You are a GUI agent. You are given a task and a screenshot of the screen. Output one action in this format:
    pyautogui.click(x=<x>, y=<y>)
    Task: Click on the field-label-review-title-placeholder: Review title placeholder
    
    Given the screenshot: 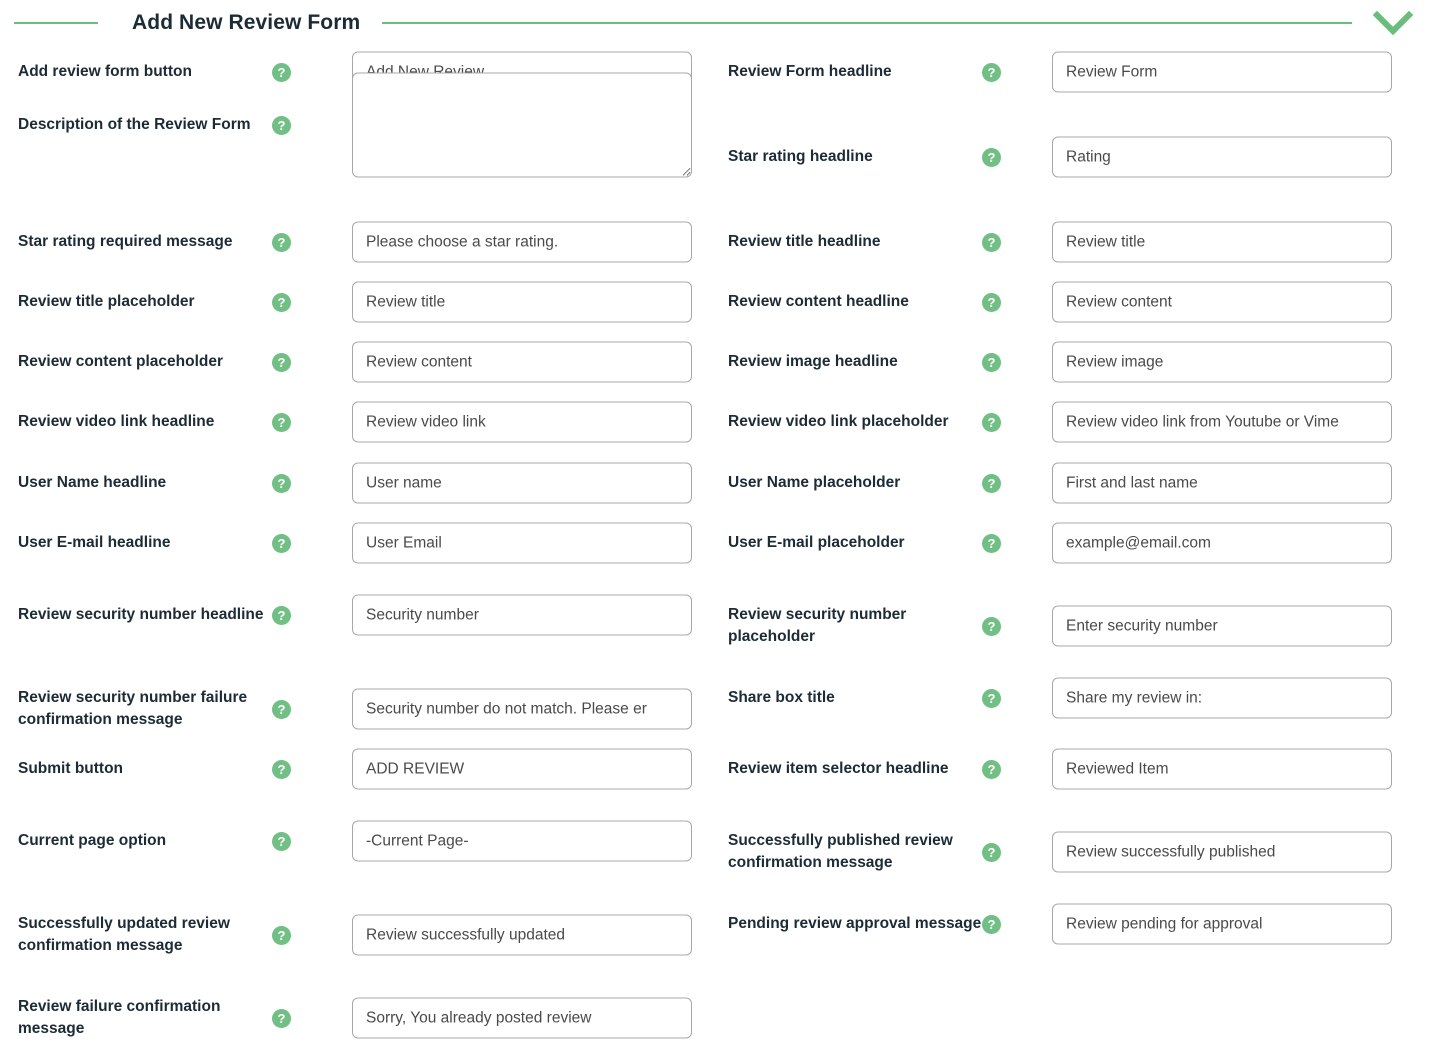 What is the action you would take?
    pyautogui.click(x=106, y=301)
    